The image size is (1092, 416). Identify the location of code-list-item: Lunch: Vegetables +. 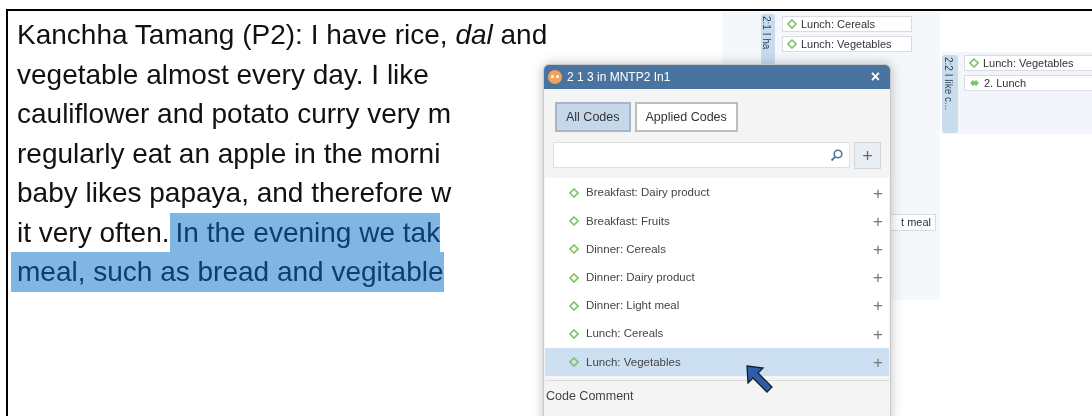
(717, 362).